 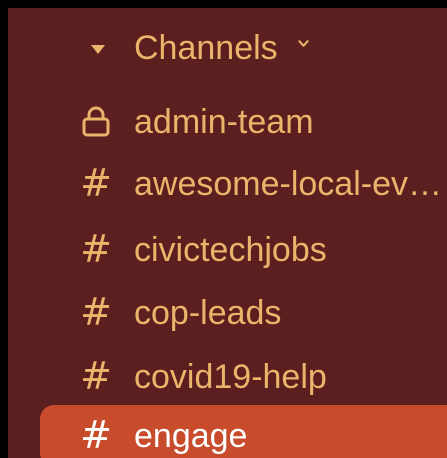 I want to click on caret-down-icon, so click(x=98, y=49).